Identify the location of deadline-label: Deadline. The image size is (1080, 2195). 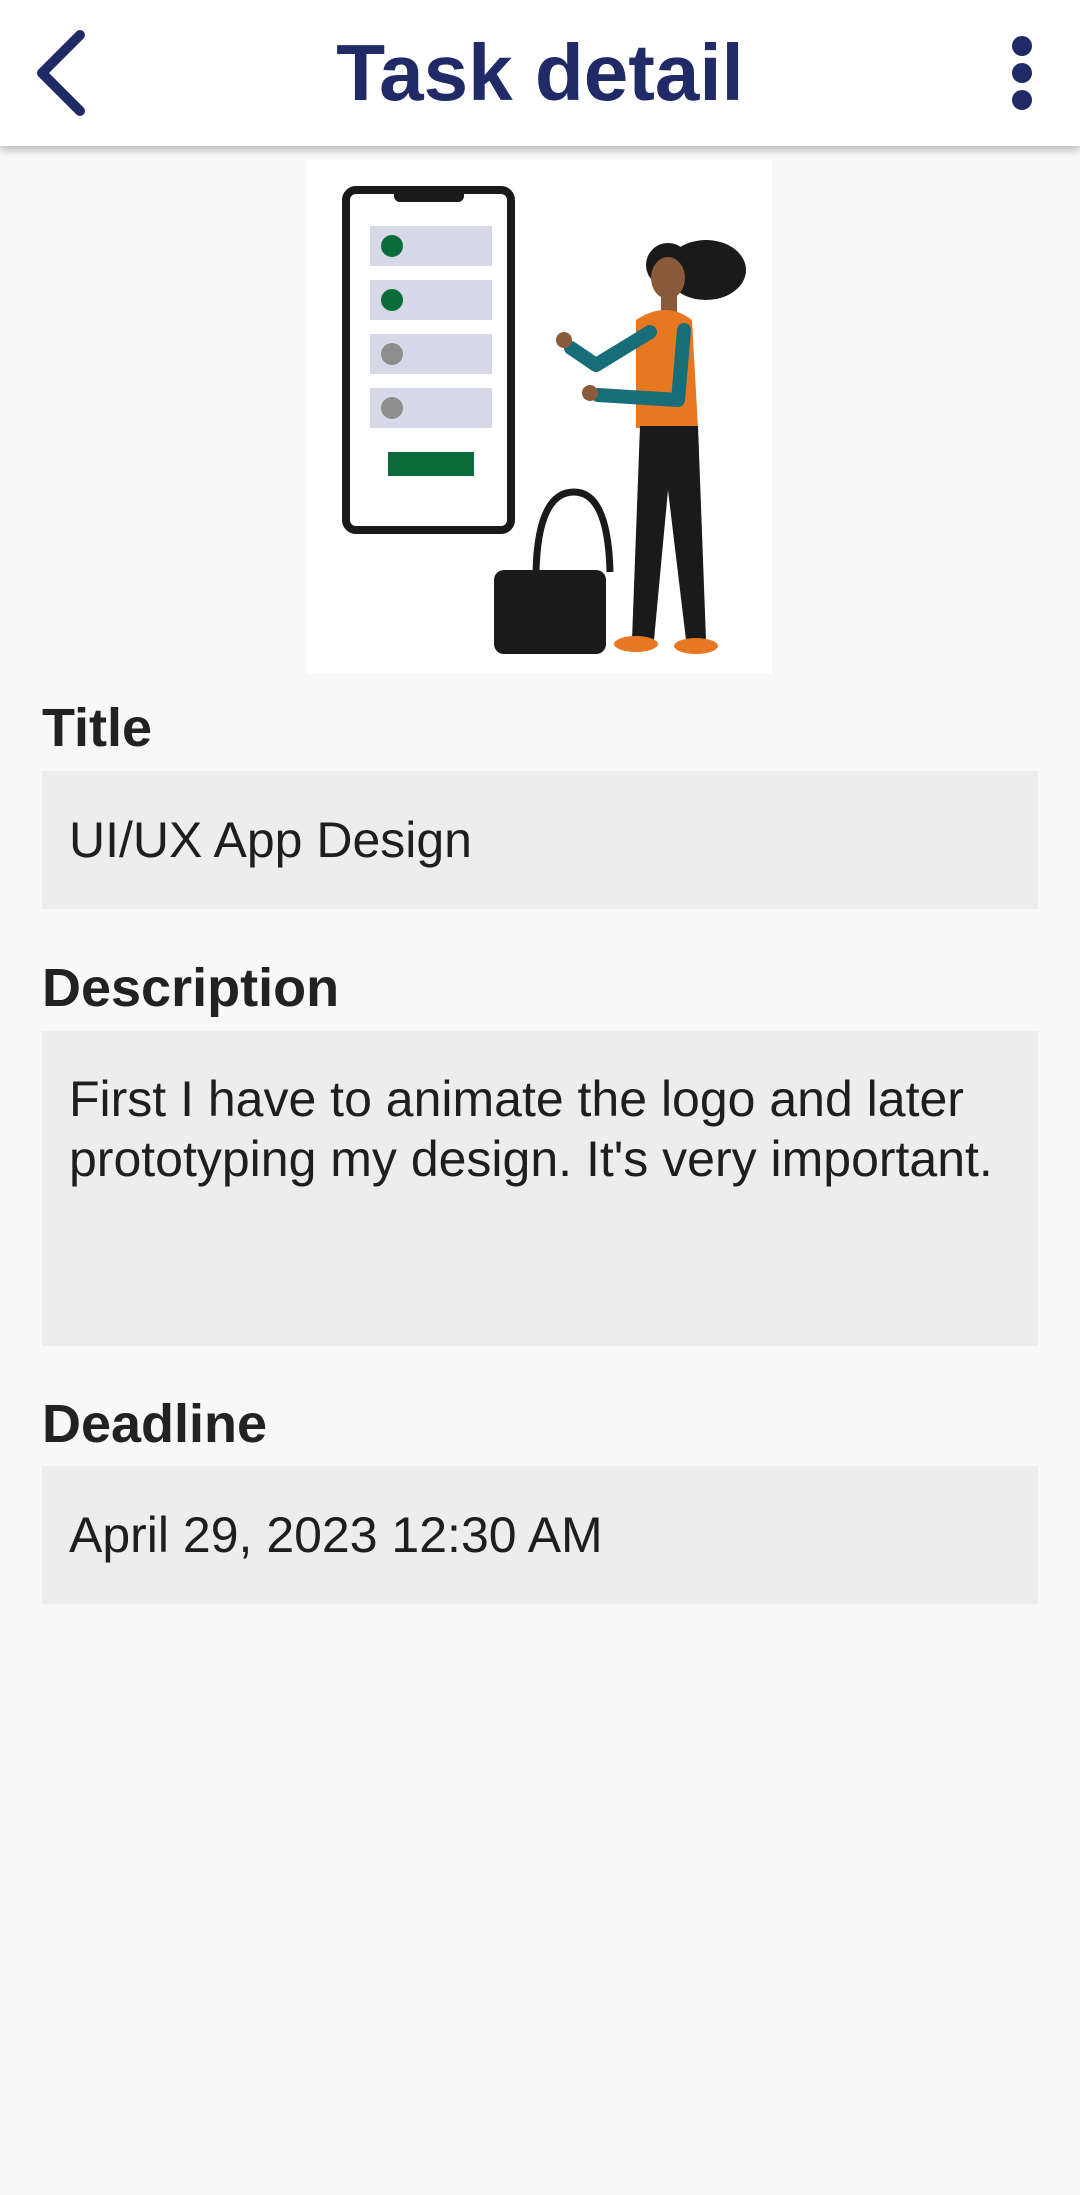
(155, 1424).